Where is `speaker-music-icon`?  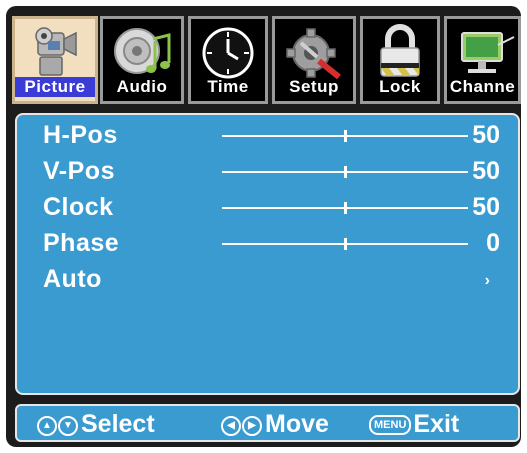 speaker-music-icon is located at coordinates (142, 52).